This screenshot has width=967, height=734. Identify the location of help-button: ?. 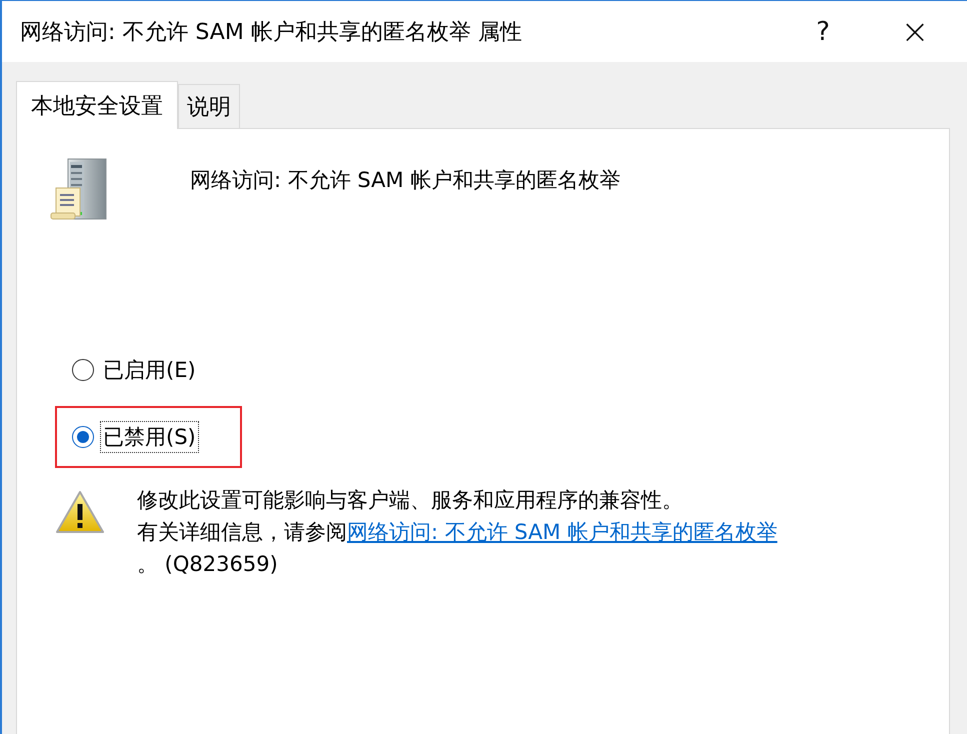
(823, 32).